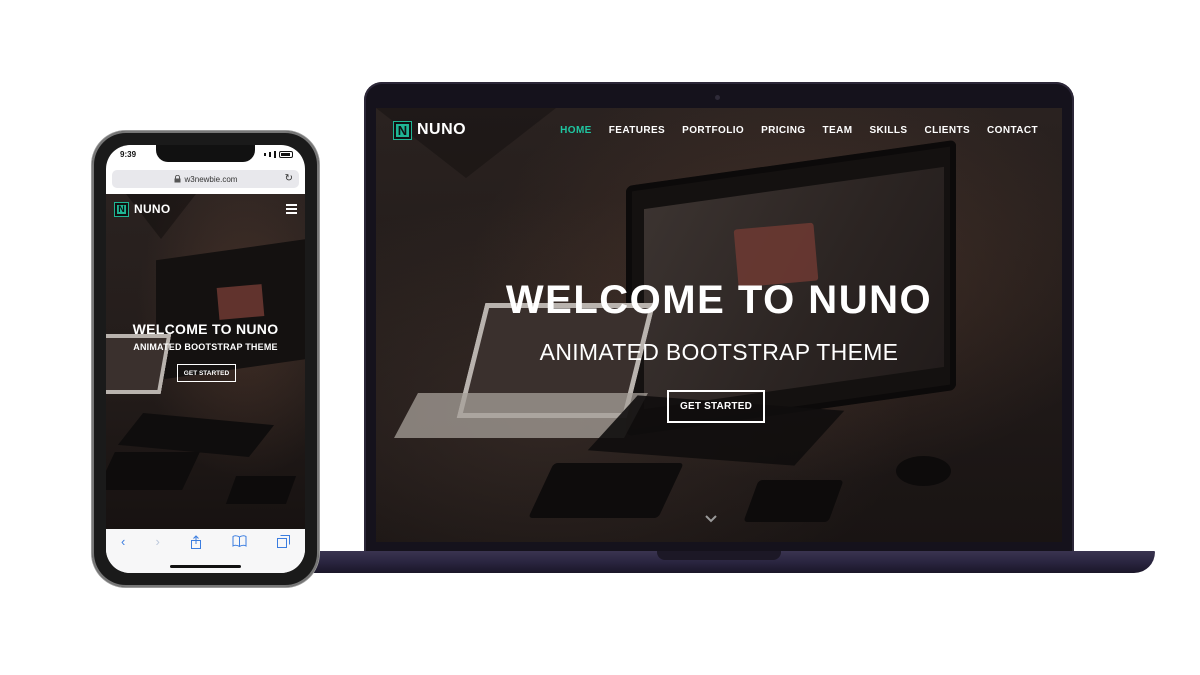  I want to click on share-icon, so click(196, 542).